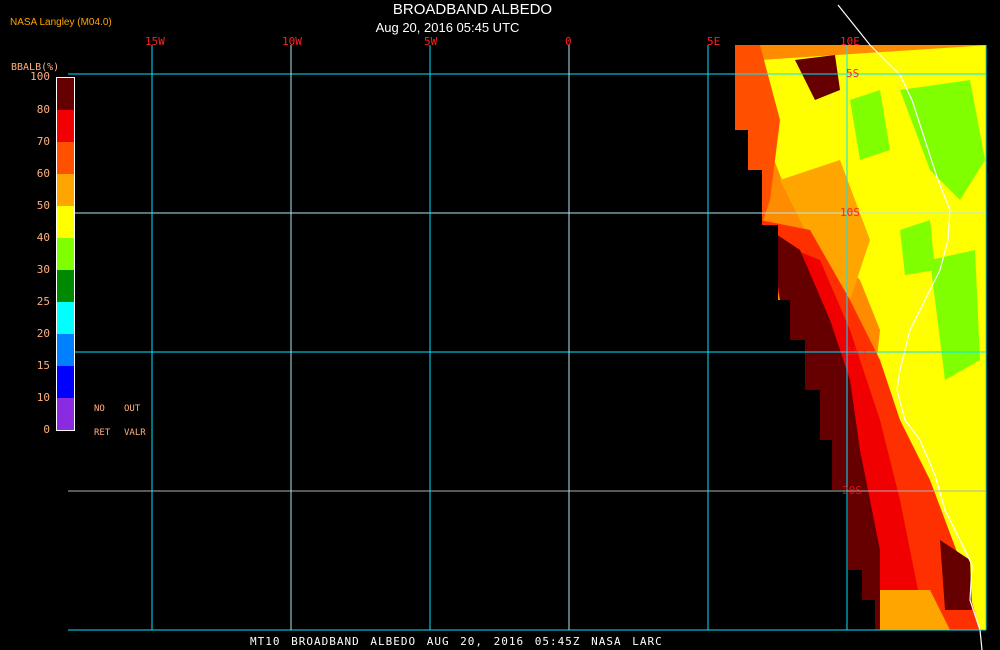 The height and width of the screenshot is (650, 1000). What do you see at coordinates (852, 490) in the screenshot?
I see `latitude-label: 20S` at bounding box center [852, 490].